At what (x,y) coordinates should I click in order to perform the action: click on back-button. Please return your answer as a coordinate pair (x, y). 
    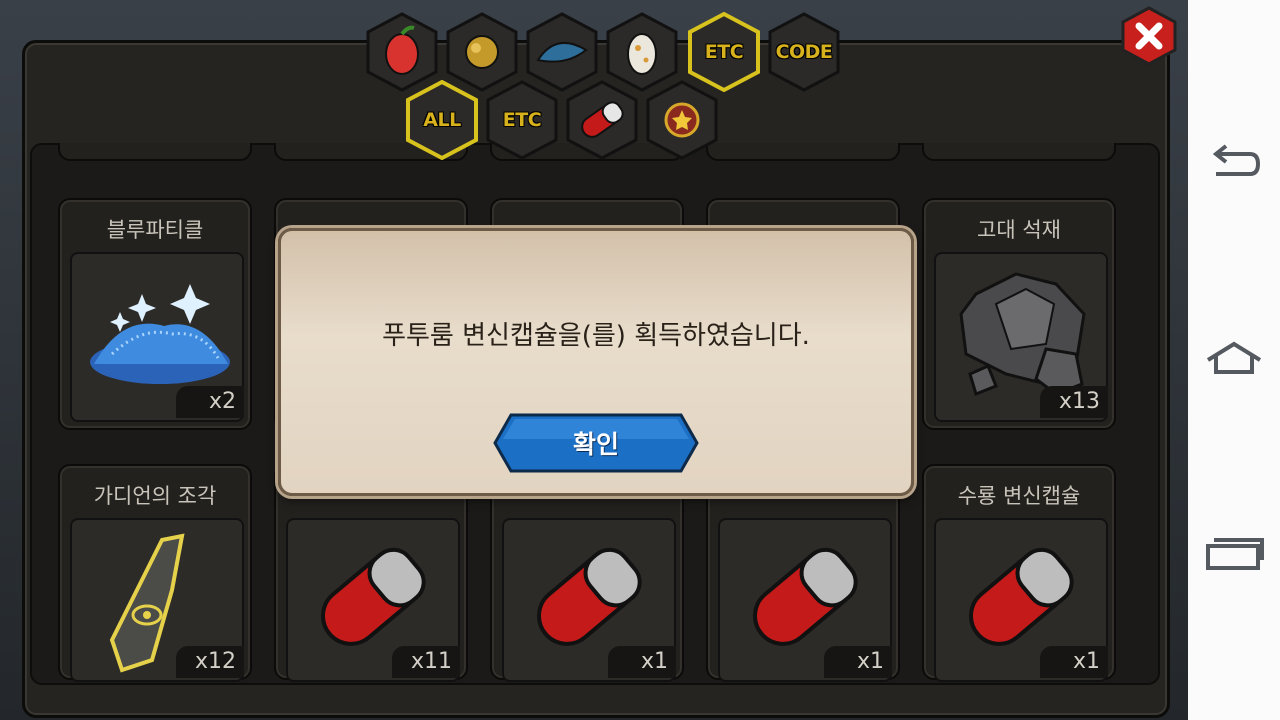
    Looking at the image, I should click on (1234, 162).